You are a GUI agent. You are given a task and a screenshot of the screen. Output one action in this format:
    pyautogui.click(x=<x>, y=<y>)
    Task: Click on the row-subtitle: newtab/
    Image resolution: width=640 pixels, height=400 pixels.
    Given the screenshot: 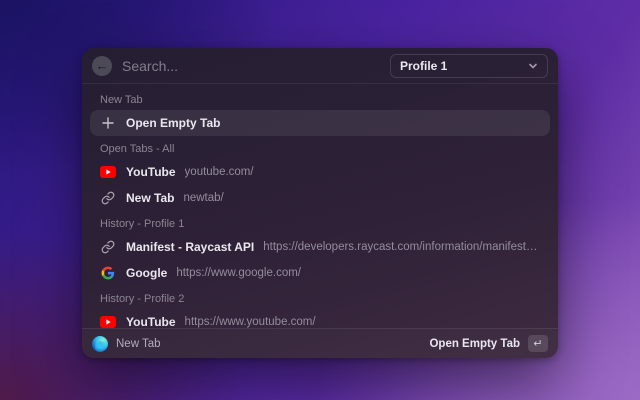 What is the action you would take?
    pyautogui.click(x=203, y=198)
    